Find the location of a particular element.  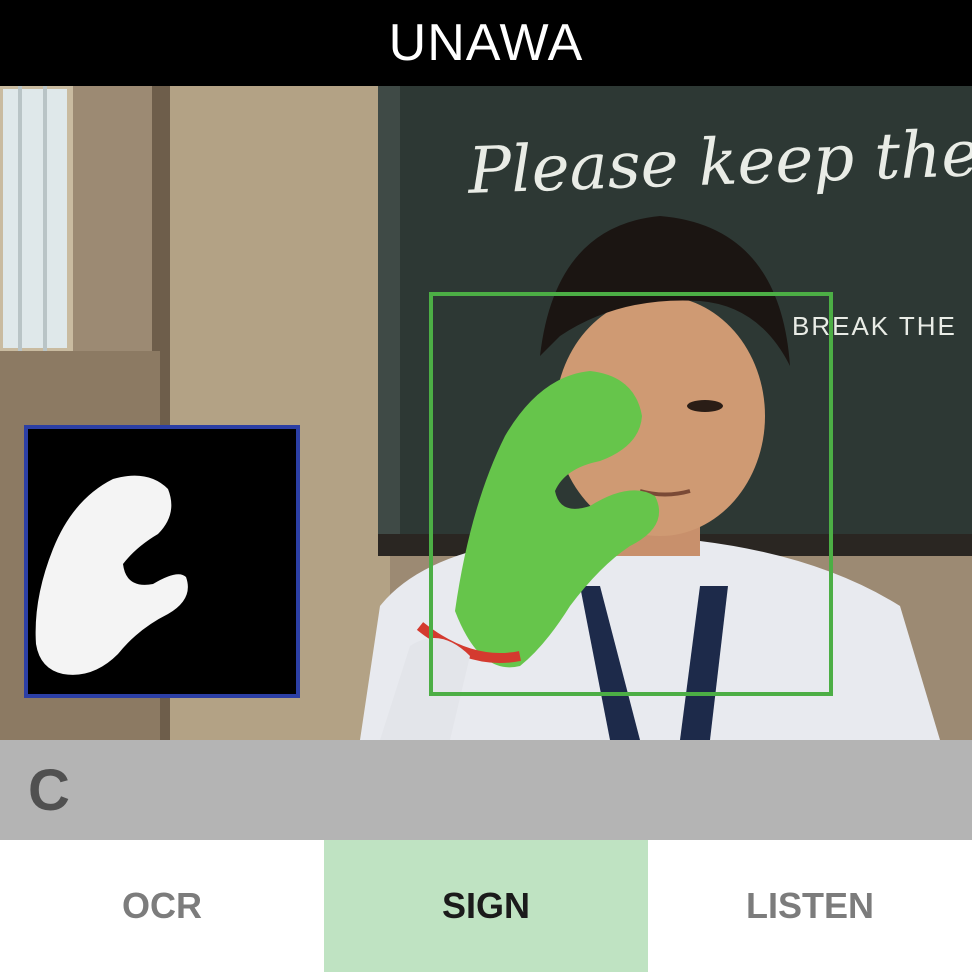

mode-tab-bar: OCR SIGN LISTEN is located at coordinates (486, 906).